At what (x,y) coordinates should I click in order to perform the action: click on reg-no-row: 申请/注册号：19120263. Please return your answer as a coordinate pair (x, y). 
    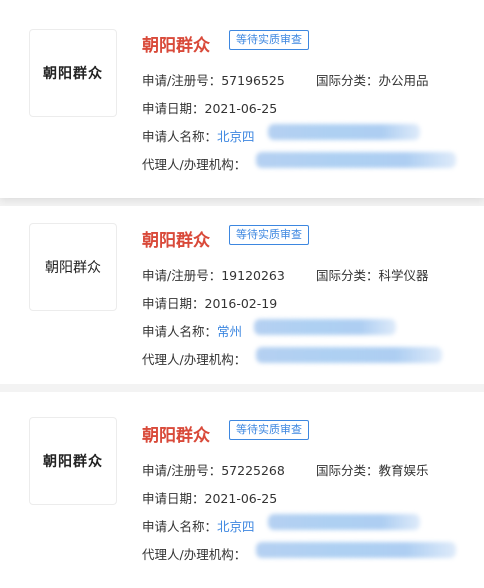
    Looking at the image, I should click on (213, 274).